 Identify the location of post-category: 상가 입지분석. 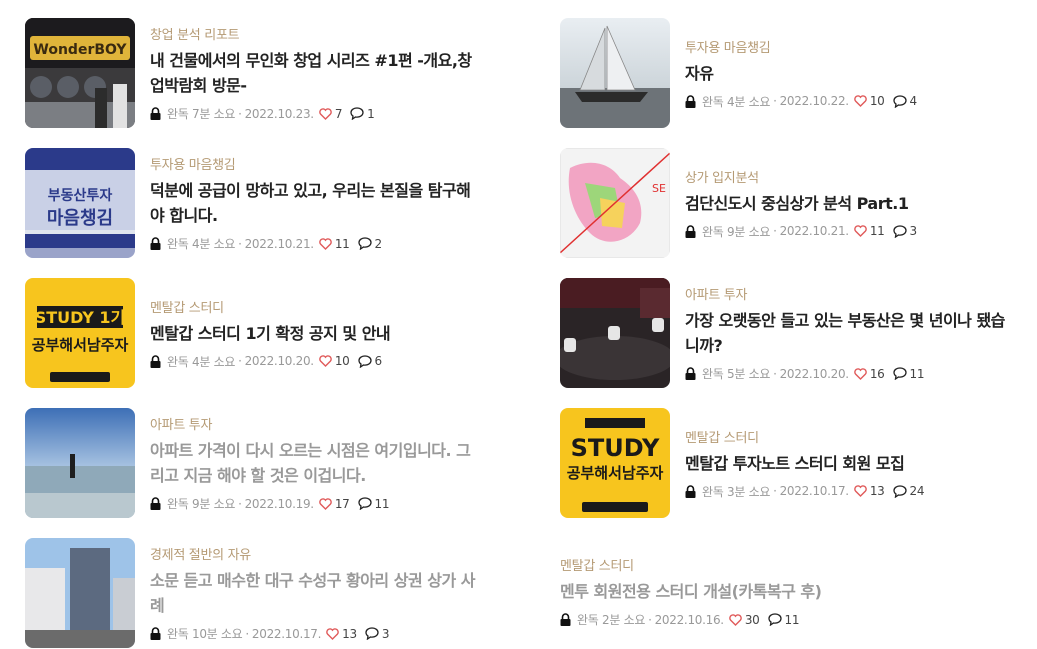
(850, 176).